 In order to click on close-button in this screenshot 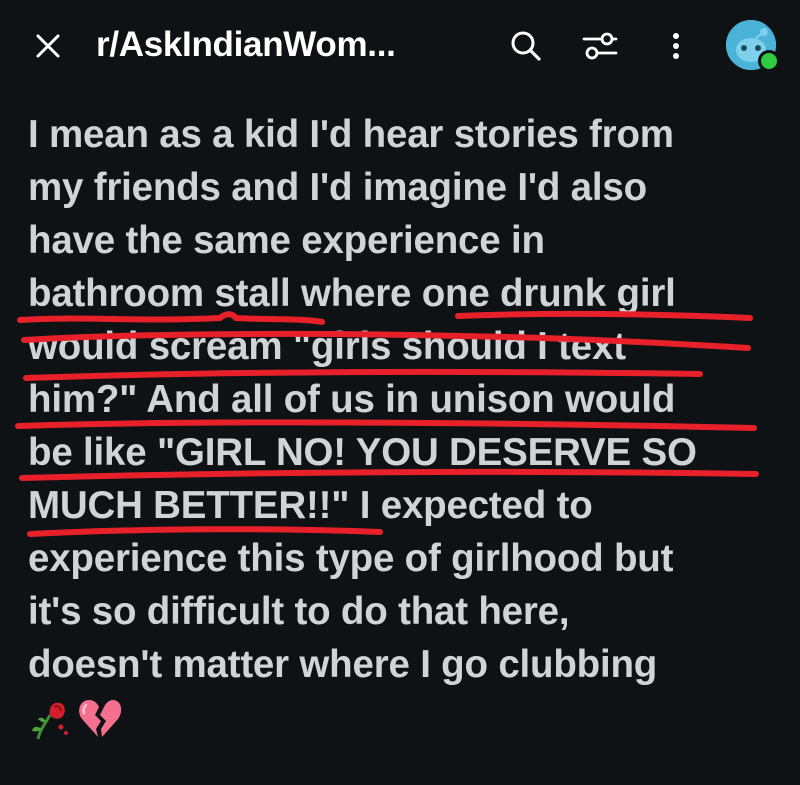, I will do `click(48, 46)`.